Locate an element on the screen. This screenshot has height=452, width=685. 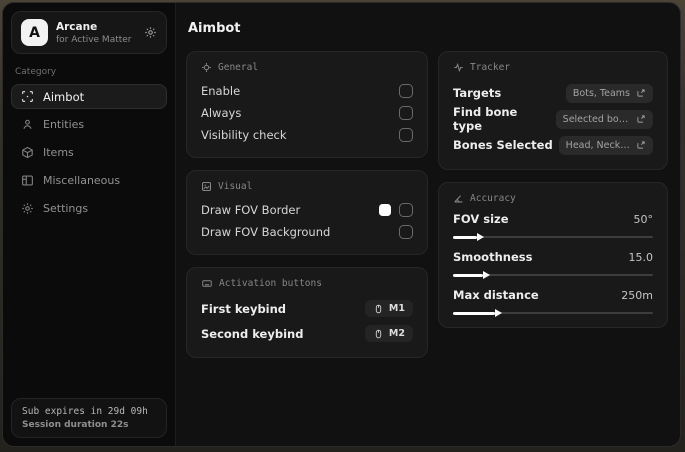
cube-icon is located at coordinates (27, 152).